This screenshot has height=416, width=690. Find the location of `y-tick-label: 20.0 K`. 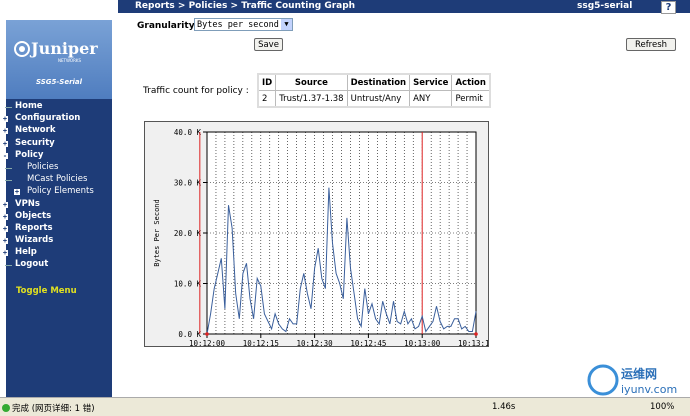

y-tick-label: 20.0 K is located at coordinates (188, 233).